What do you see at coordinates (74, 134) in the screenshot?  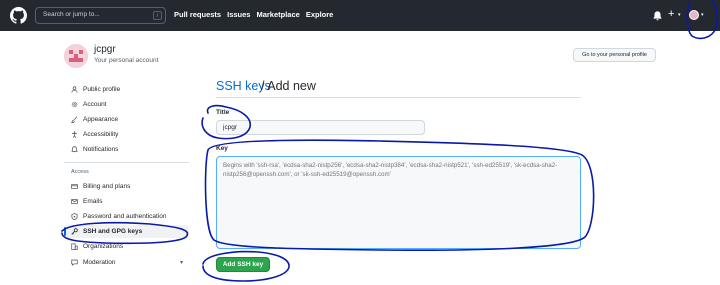 I see `accessibility-icon` at bounding box center [74, 134].